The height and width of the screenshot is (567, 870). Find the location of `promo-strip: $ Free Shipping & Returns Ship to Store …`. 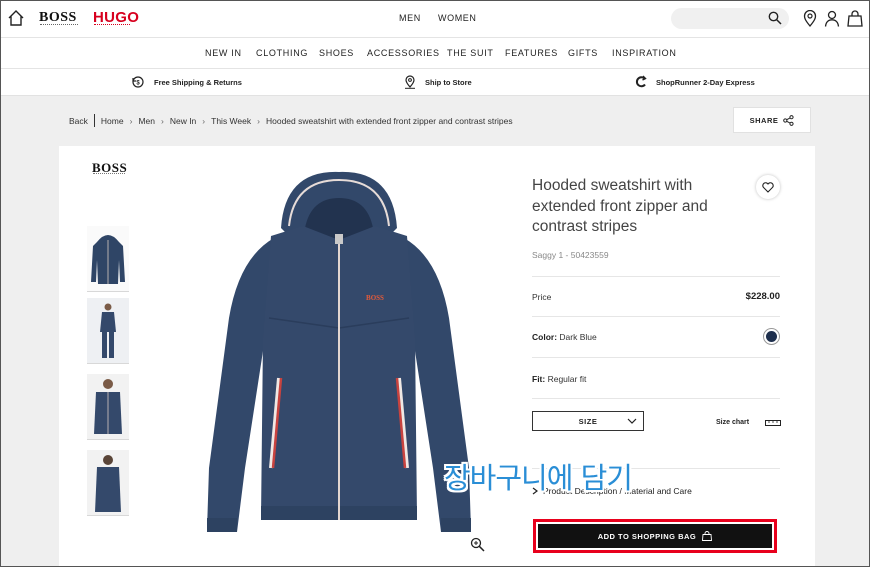

promo-strip: $ Free Shipping & Returns Ship to Store … is located at coordinates (435, 82).